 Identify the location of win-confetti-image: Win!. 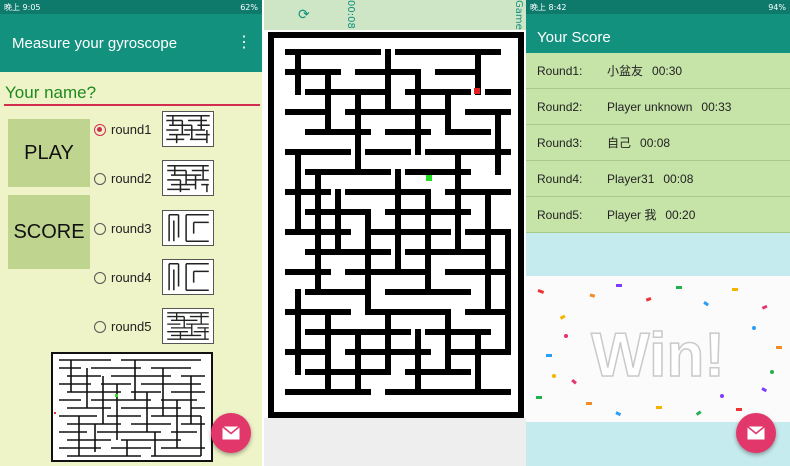
(658, 349).